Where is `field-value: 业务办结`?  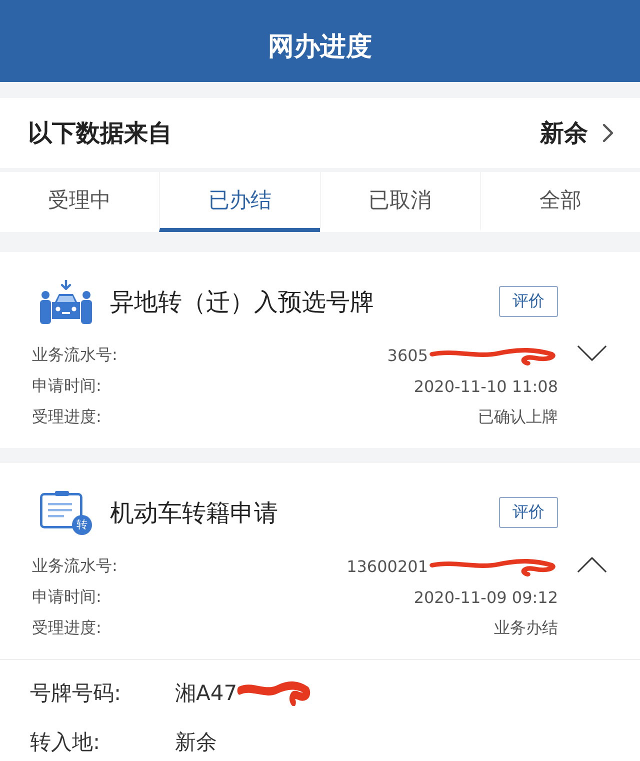
field-value: 业务办结 is located at coordinates (526, 628).